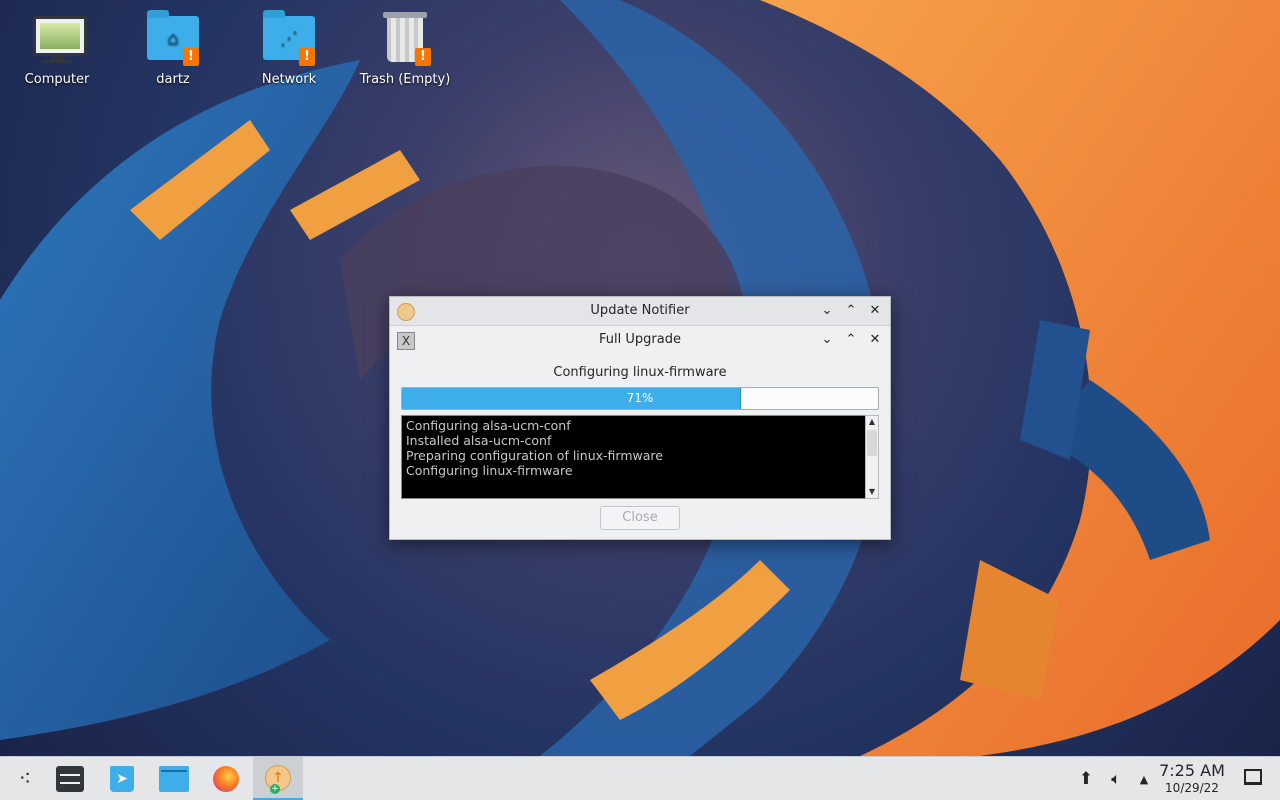 The width and height of the screenshot is (1280, 800). I want to click on file-manager-icon, so click(174, 779).